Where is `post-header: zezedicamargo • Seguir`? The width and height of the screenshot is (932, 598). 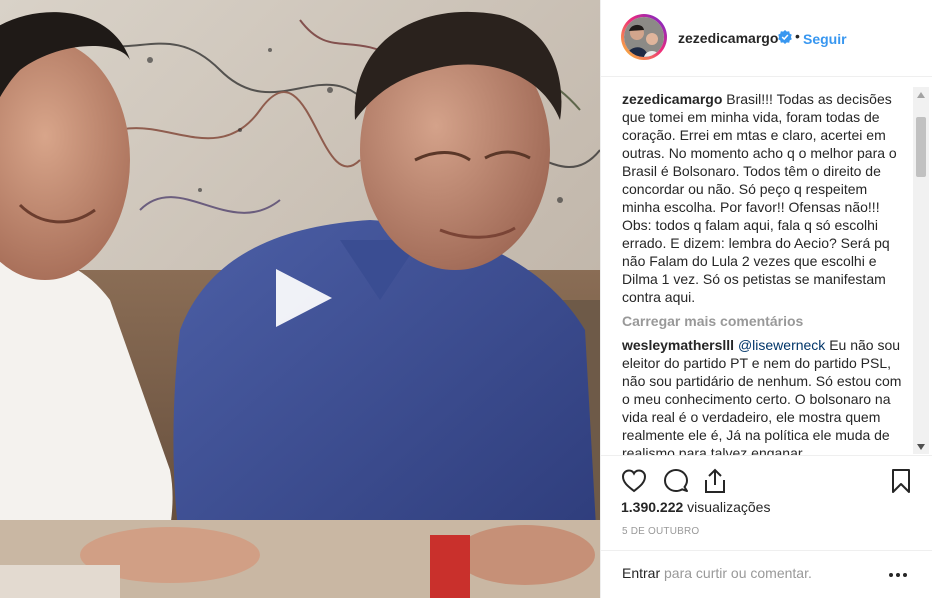
post-header: zezedicamargo • Seguir is located at coordinates (766, 38).